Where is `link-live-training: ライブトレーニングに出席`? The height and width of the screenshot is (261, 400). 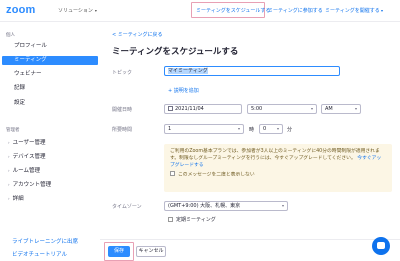 link-live-training: ライブトレーニングに出席 is located at coordinates (45, 241).